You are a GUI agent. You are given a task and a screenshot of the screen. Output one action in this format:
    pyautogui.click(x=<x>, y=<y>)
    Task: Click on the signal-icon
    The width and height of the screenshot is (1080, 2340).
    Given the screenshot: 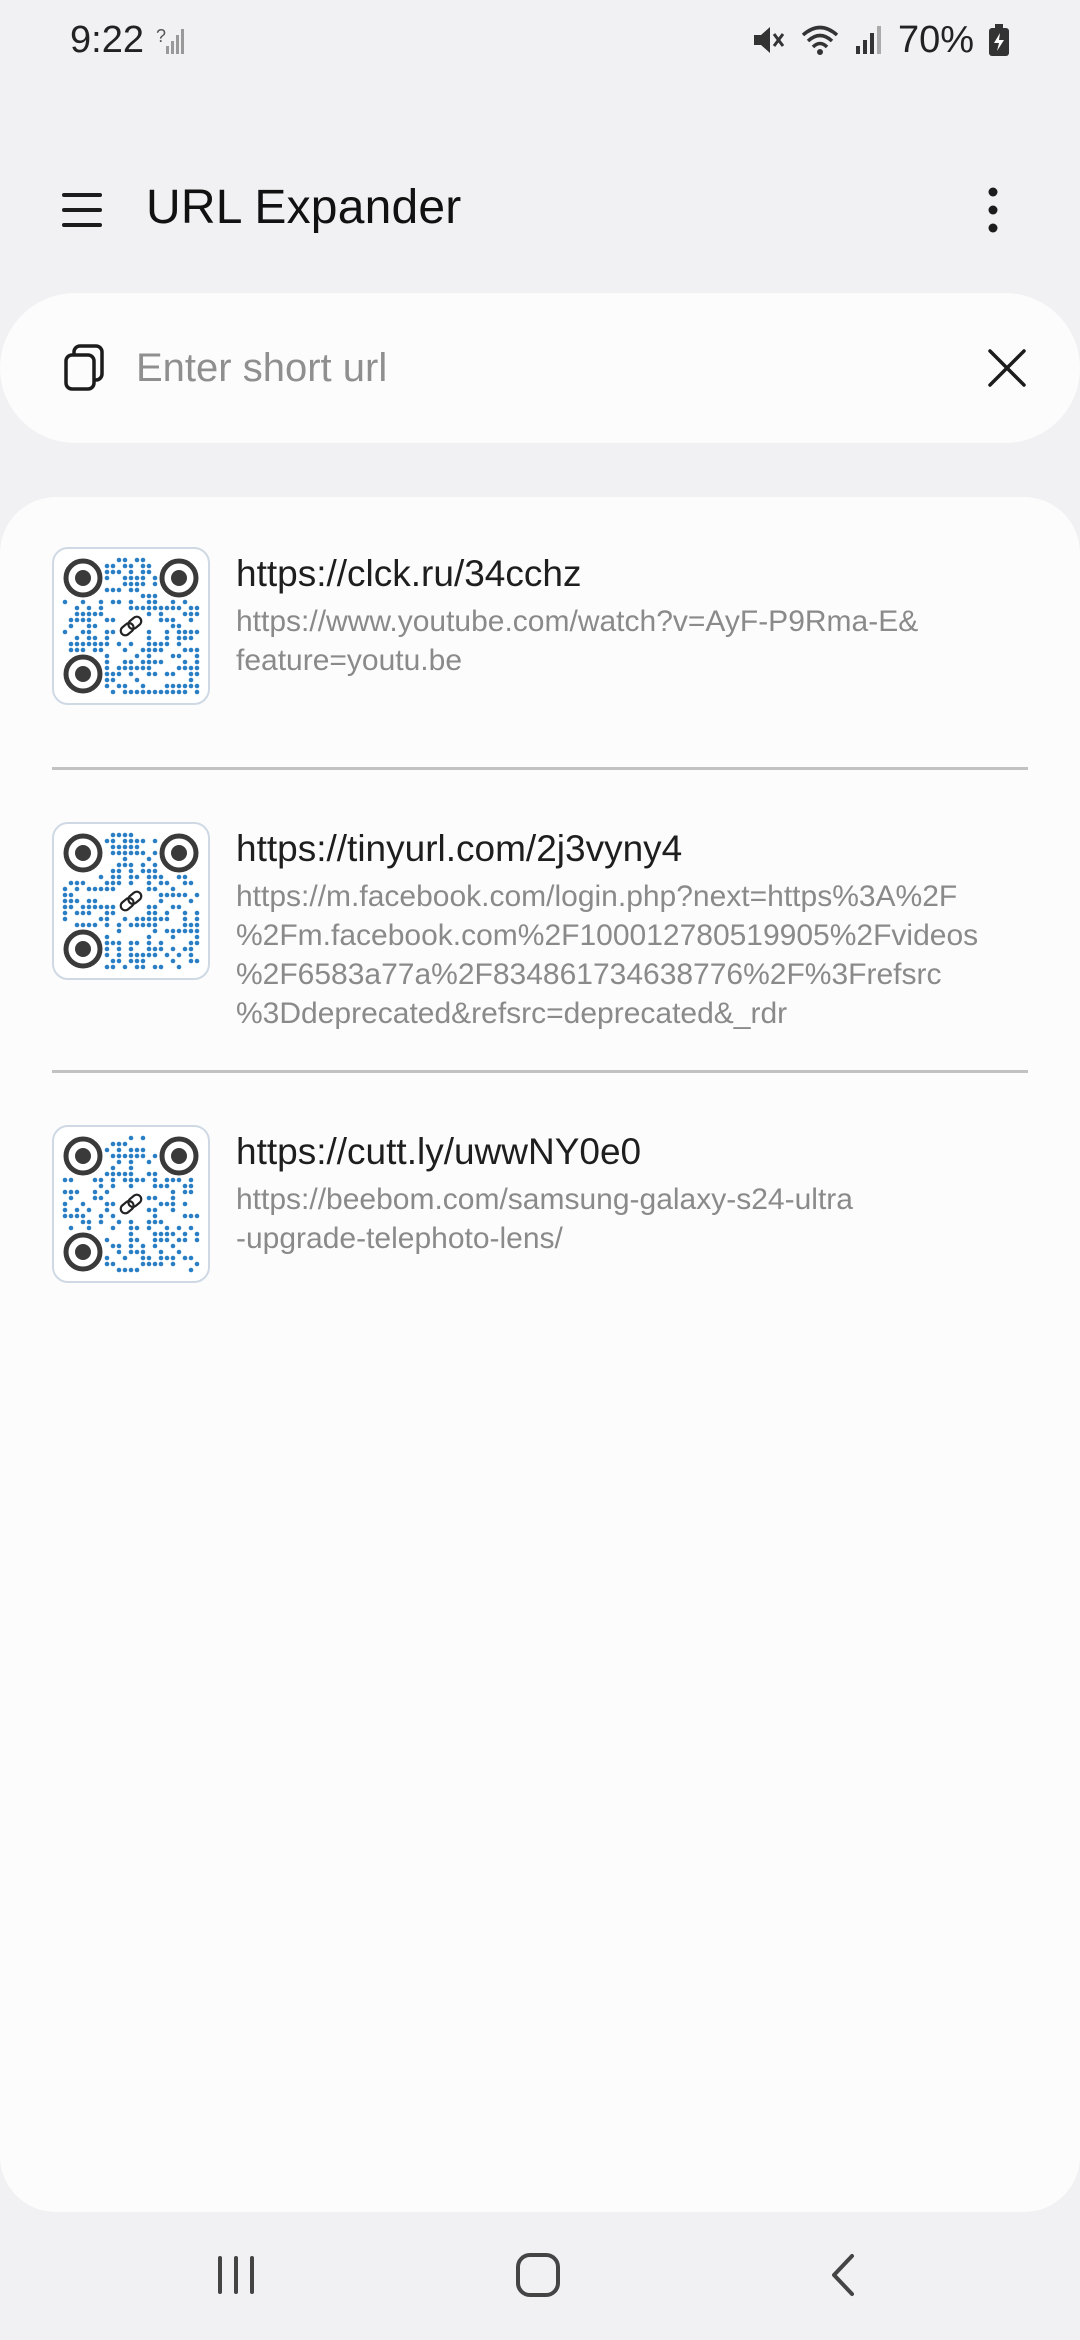 What is the action you would take?
    pyautogui.click(x=869, y=40)
    